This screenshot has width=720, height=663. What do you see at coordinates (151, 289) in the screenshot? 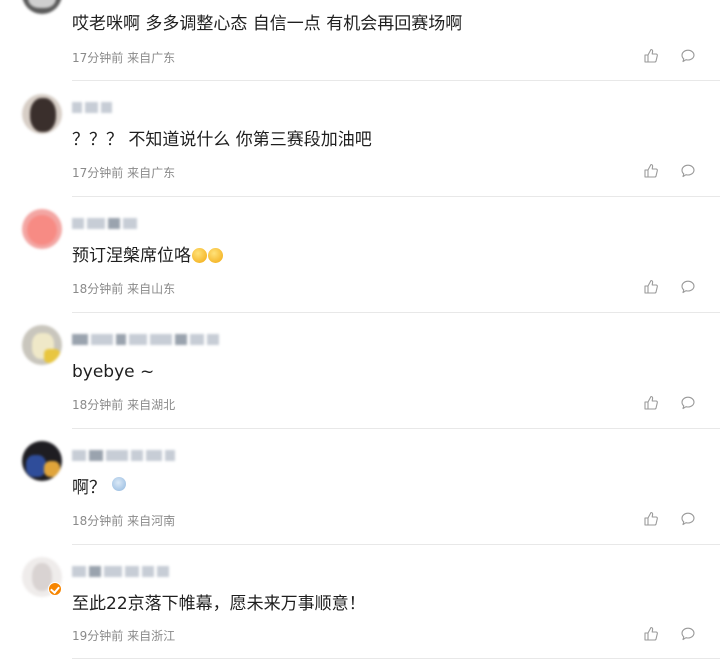
I see `comment-location: 来自山东` at bounding box center [151, 289].